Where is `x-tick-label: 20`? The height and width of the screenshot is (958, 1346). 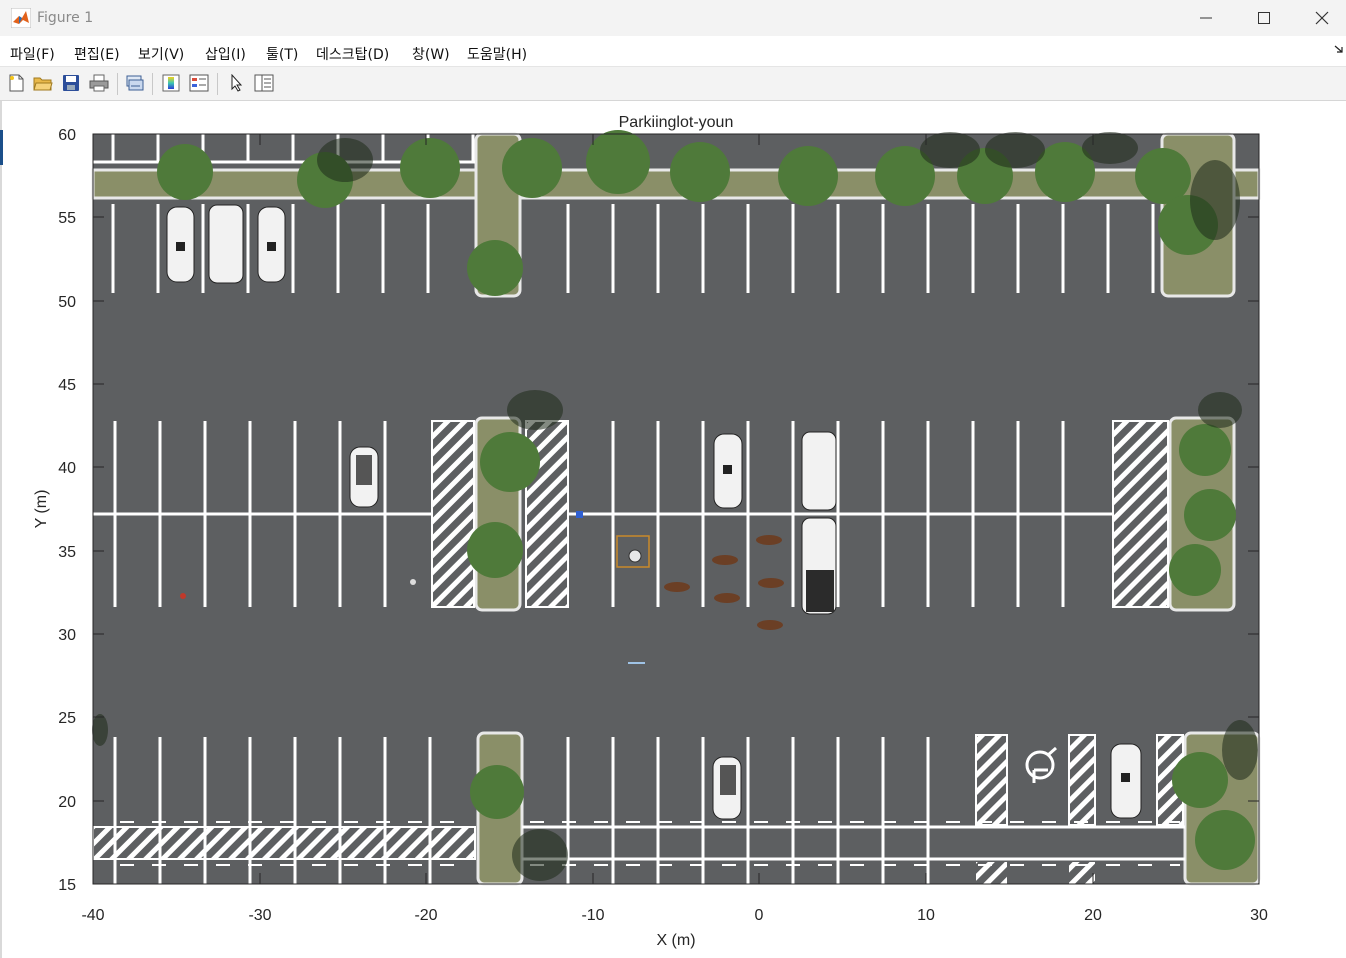 x-tick-label: 20 is located at coordinates (1093, 915).